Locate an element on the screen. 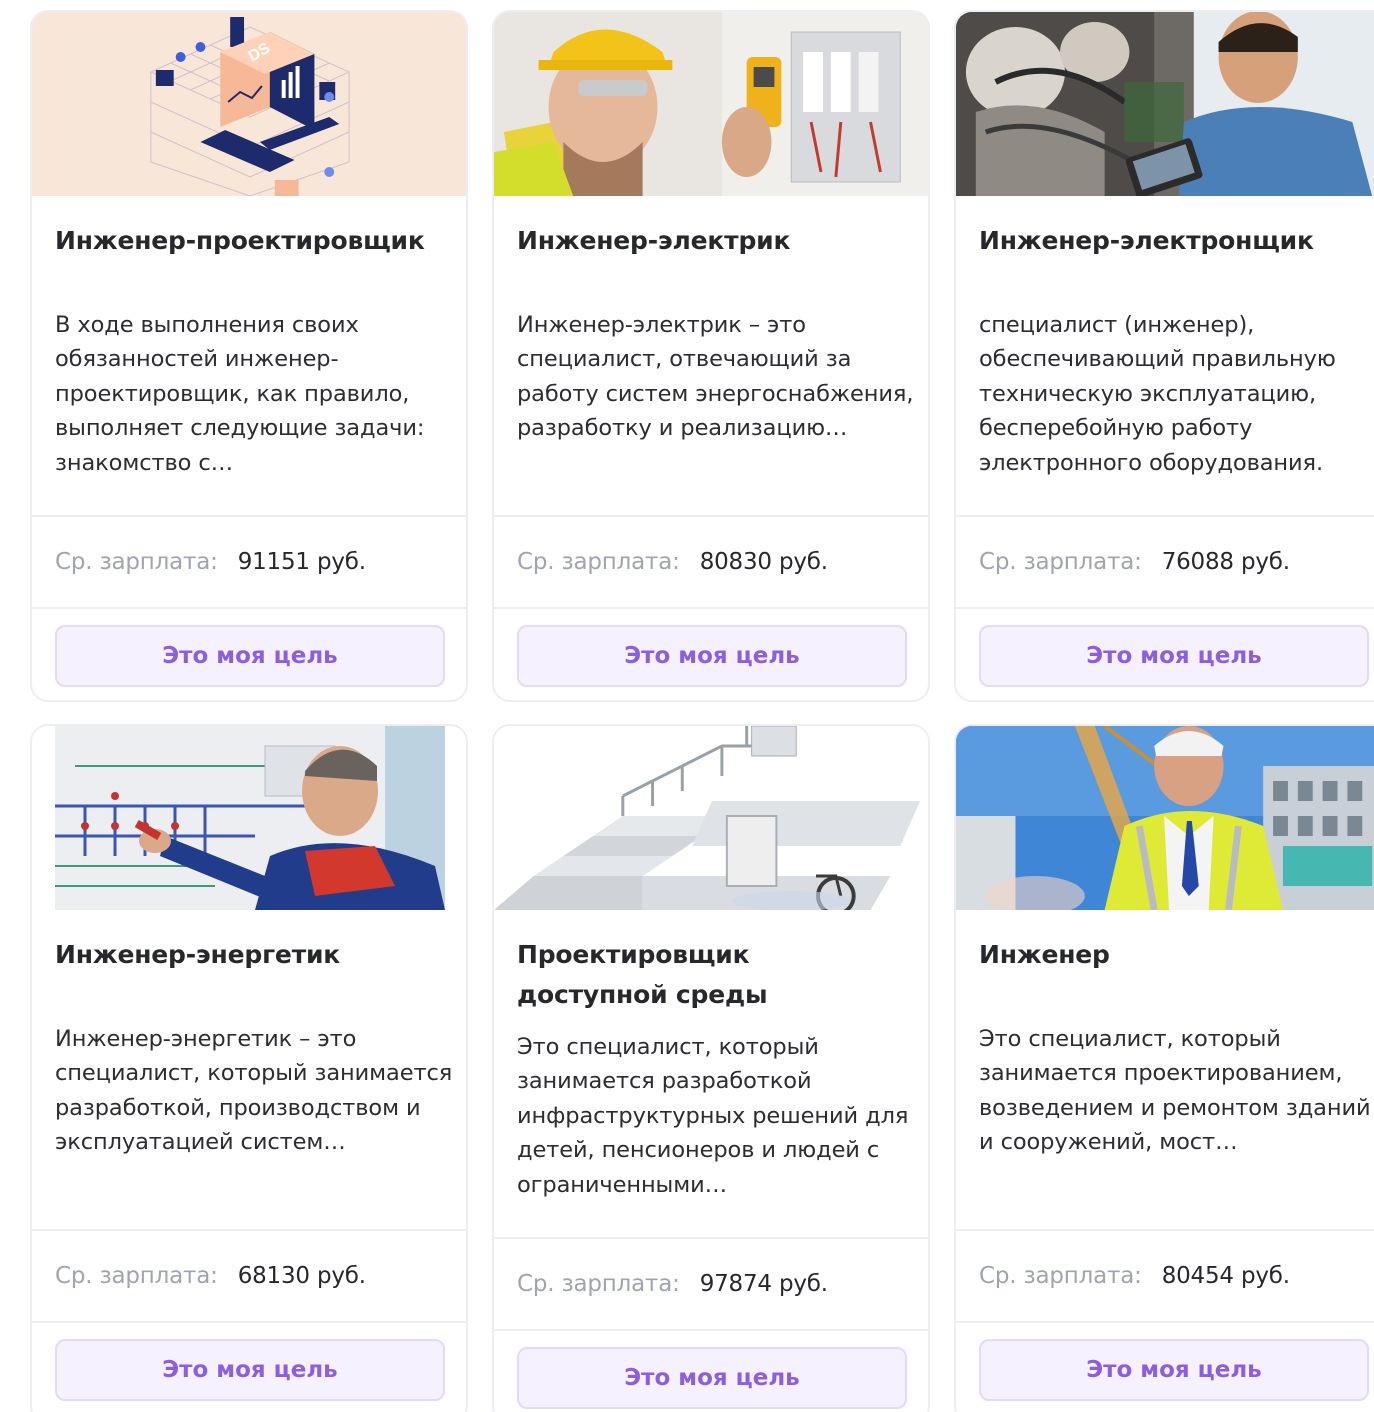  salary-value: 80454 руб. is located at coordinates (1225, 1276).